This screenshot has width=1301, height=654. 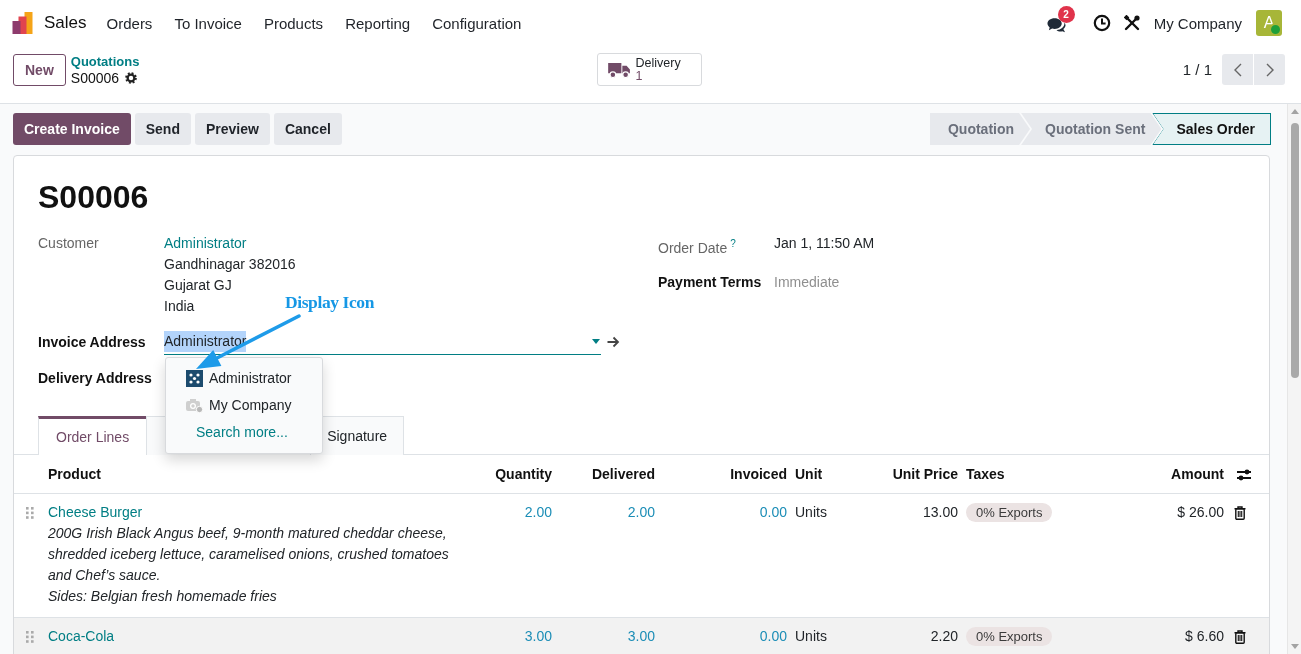 I want to click on tools-icon, so click(x=1131, y=23).